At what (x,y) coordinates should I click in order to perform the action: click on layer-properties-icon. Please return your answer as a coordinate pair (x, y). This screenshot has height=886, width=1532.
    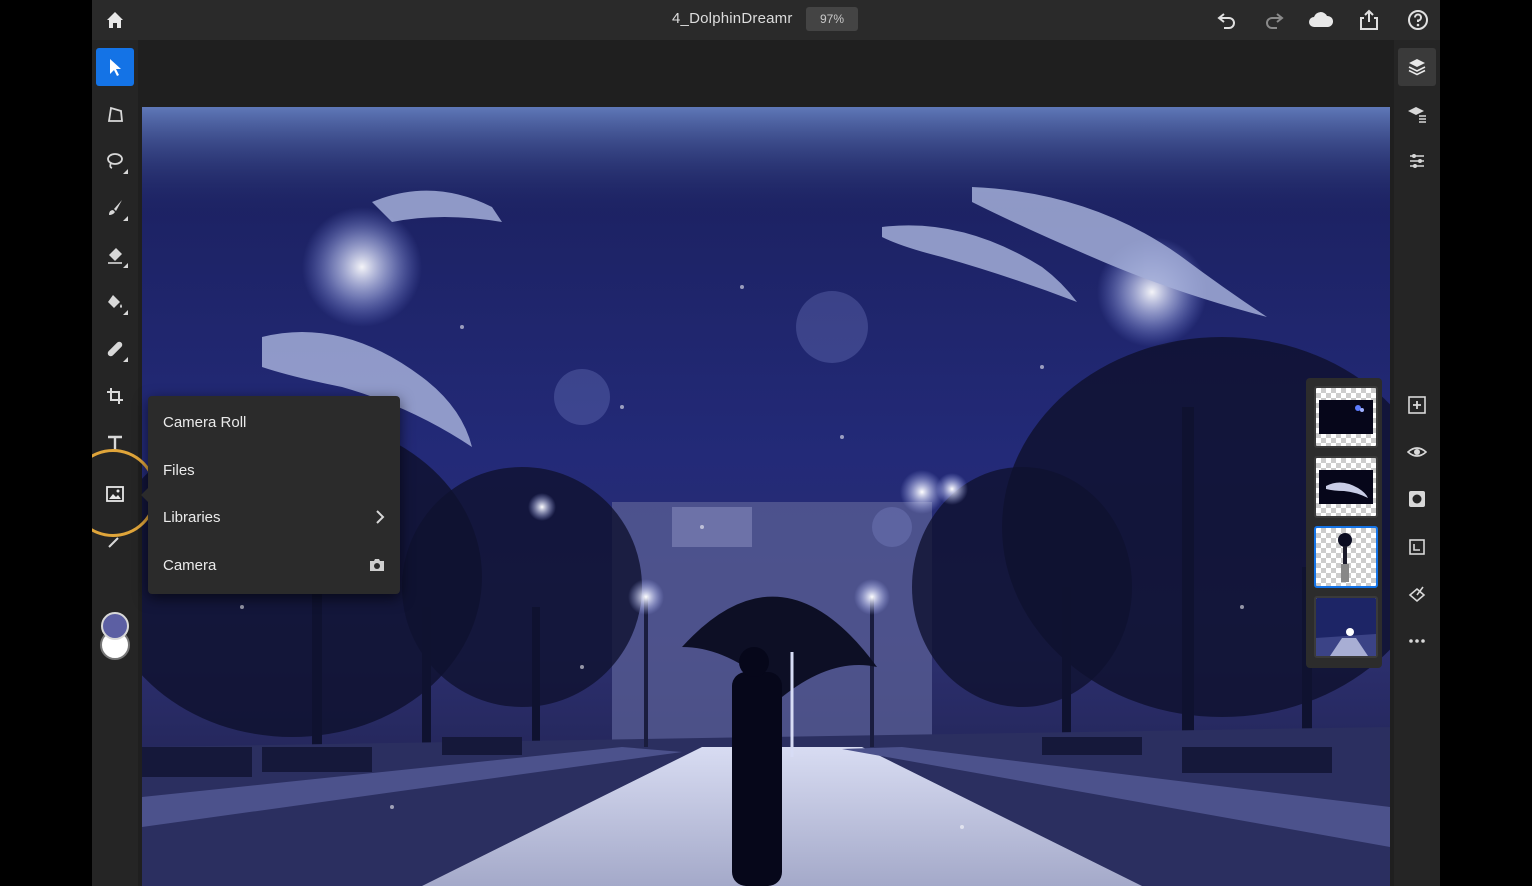
    Looking at the image, I should click on (1417, 114).